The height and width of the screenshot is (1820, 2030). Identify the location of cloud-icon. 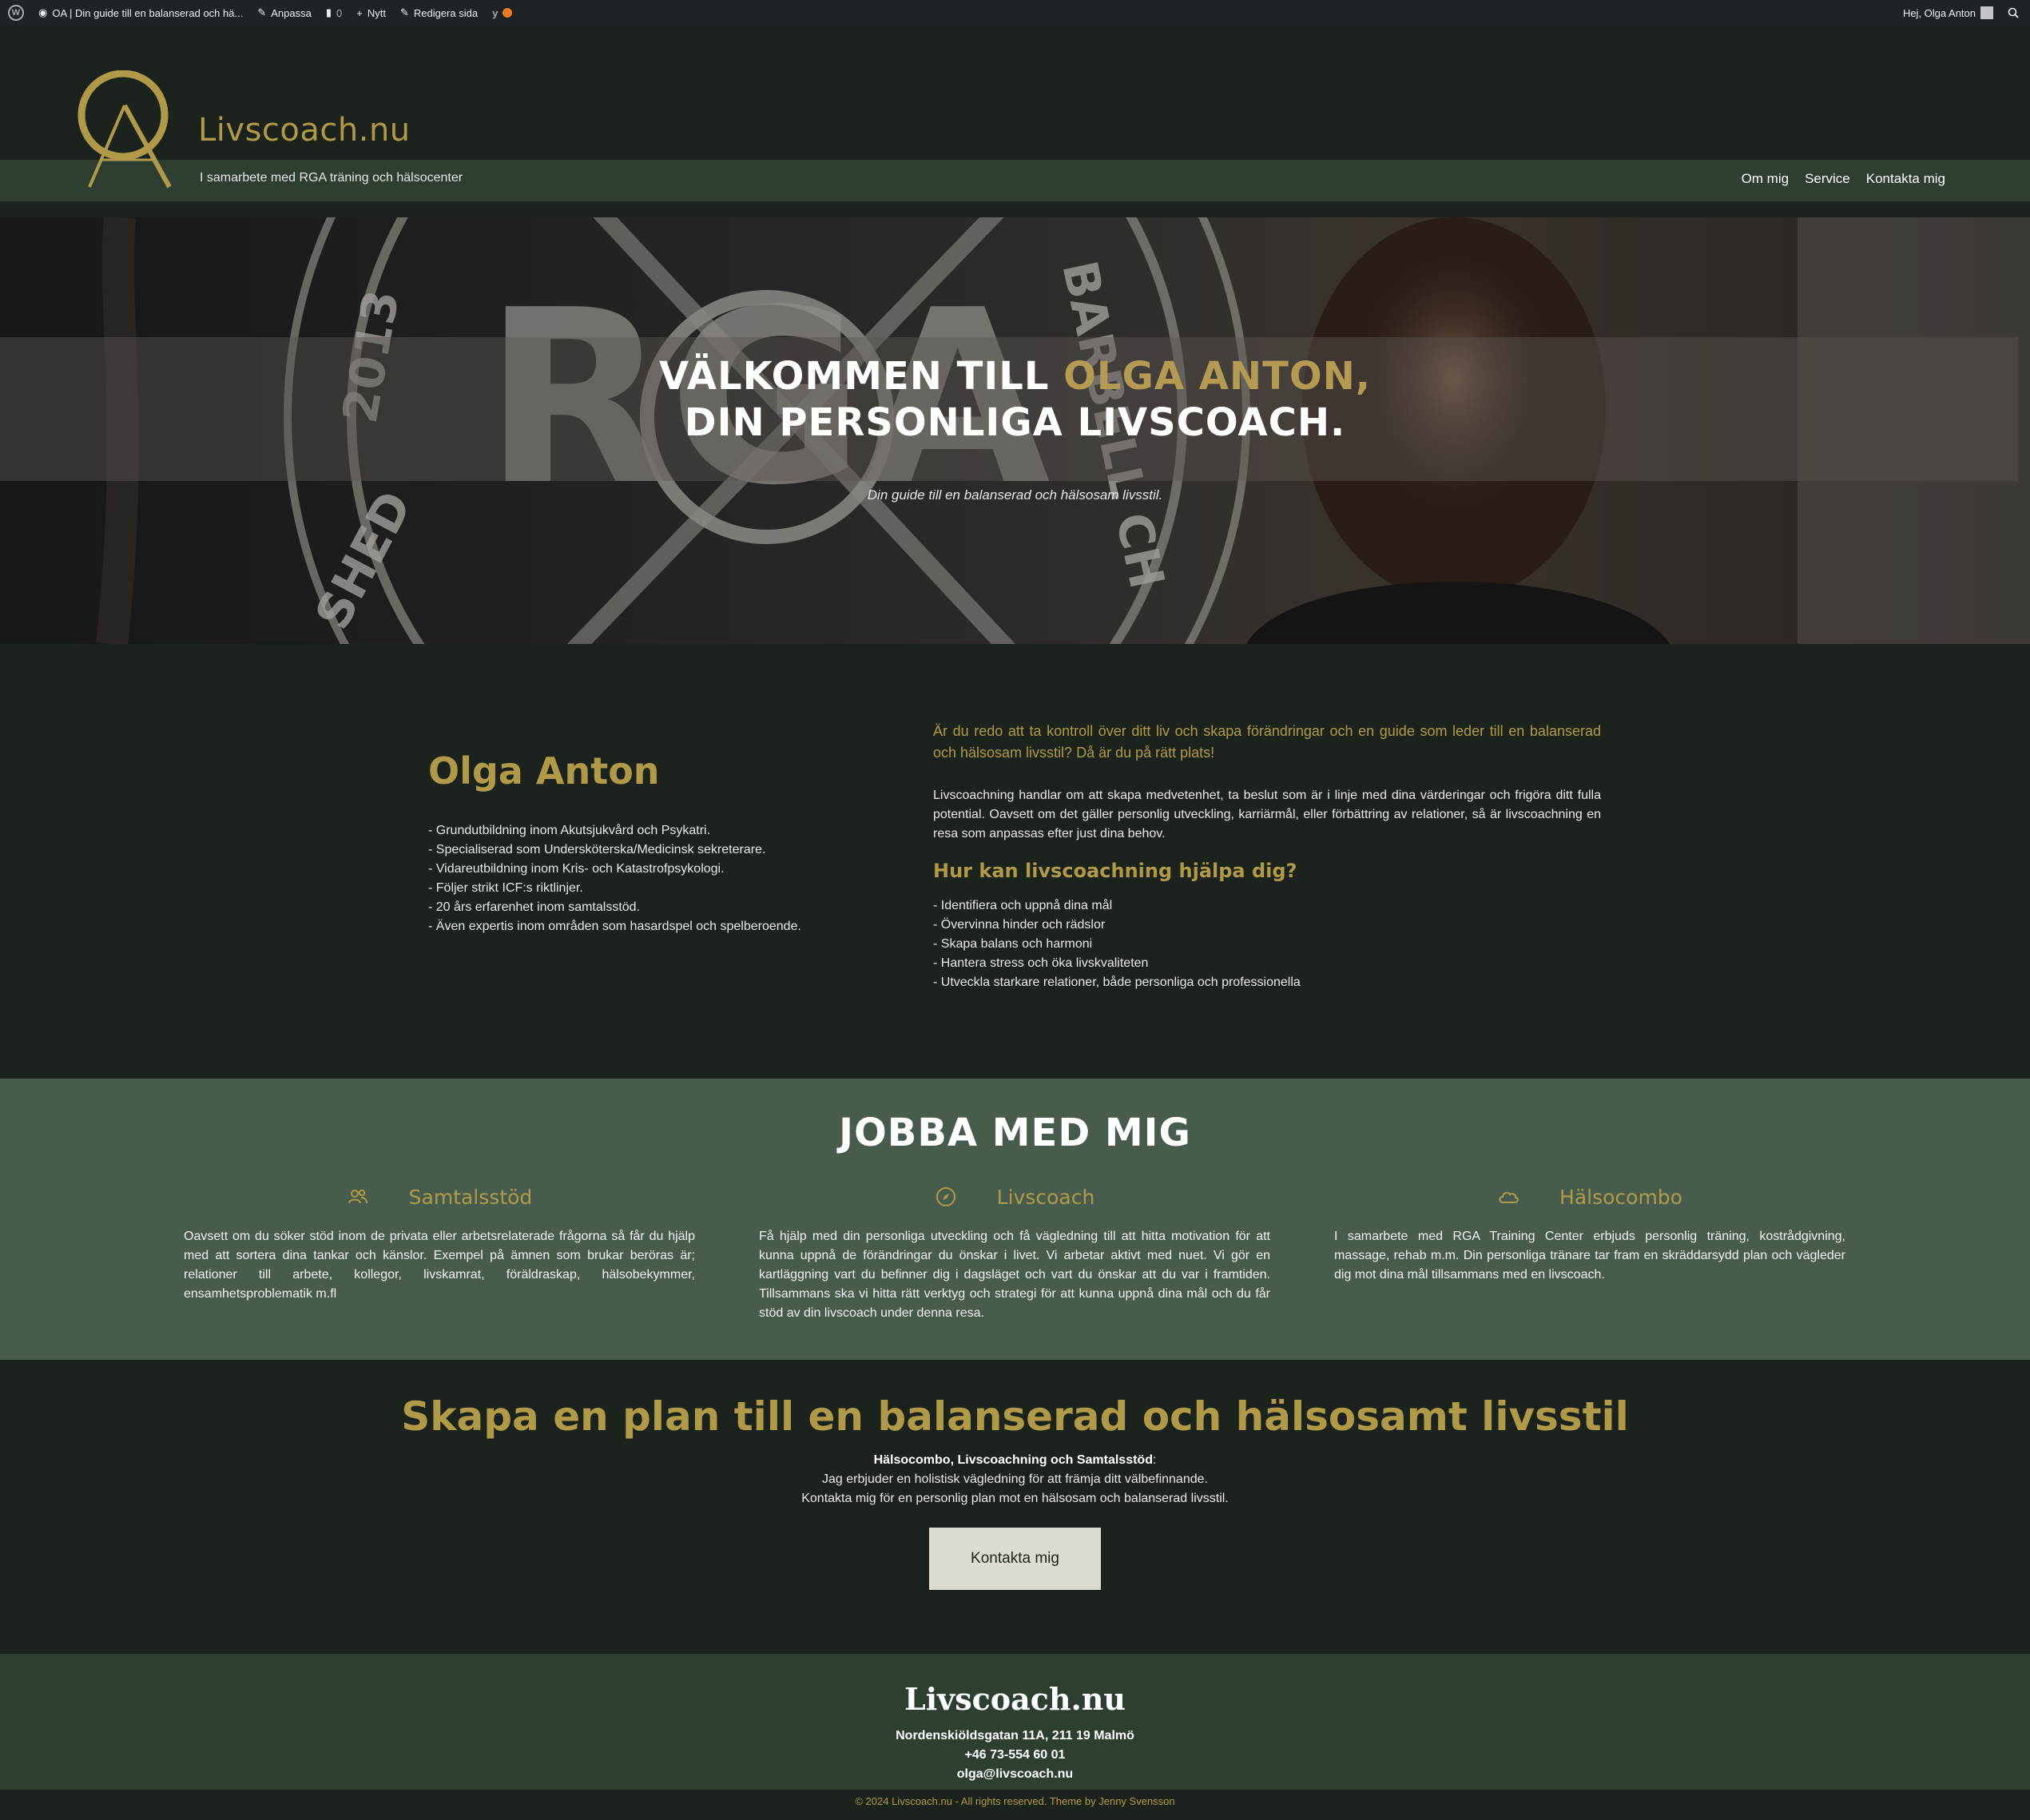
(1509, 1197).